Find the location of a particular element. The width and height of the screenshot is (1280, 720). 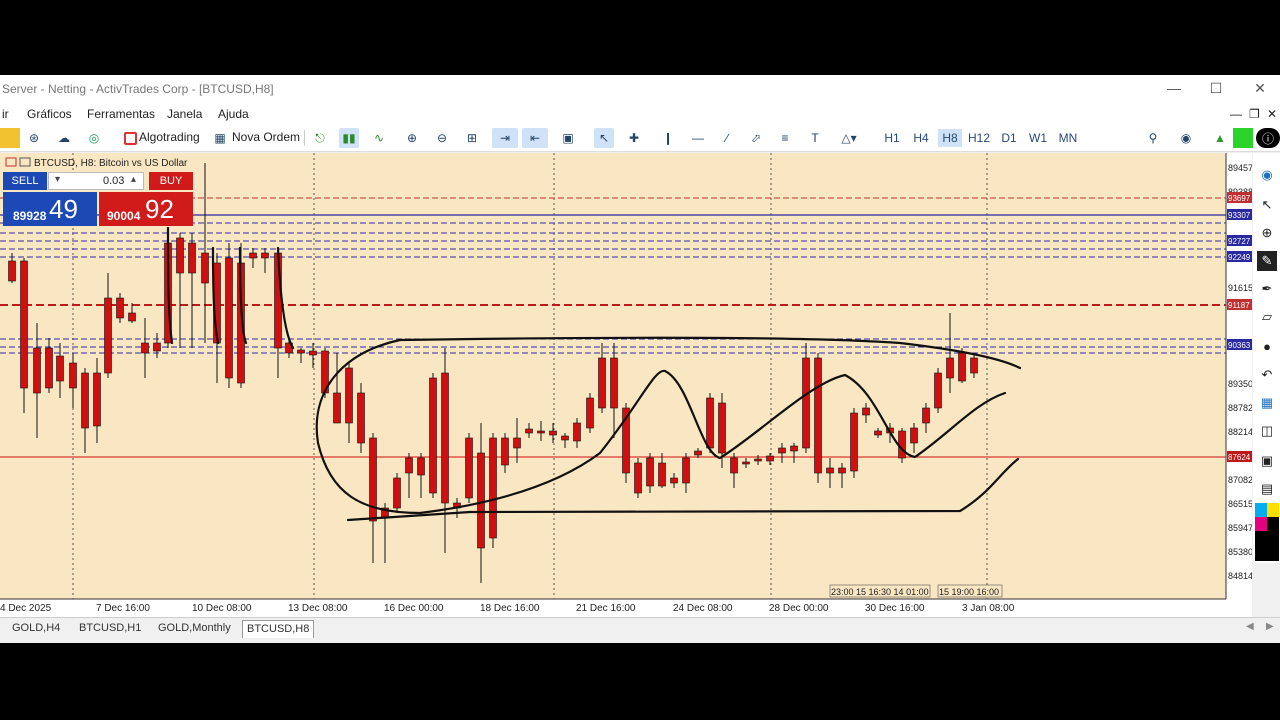

timeframe-mn: MN is located at coordinates (1068, 138).